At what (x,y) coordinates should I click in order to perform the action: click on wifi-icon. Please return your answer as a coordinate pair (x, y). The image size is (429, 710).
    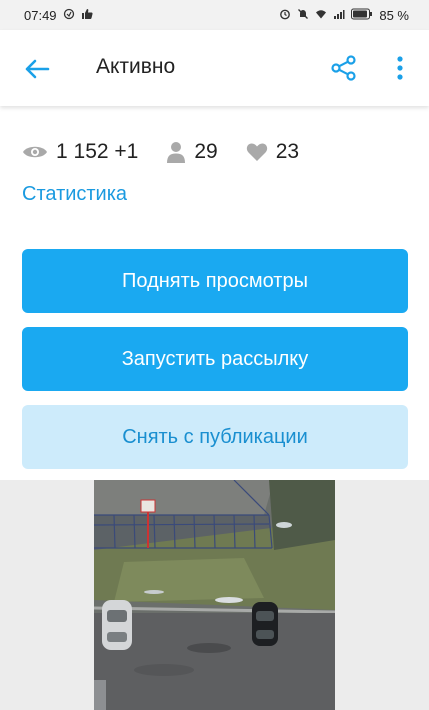
    Looking at the image, I should click on (321, 15).